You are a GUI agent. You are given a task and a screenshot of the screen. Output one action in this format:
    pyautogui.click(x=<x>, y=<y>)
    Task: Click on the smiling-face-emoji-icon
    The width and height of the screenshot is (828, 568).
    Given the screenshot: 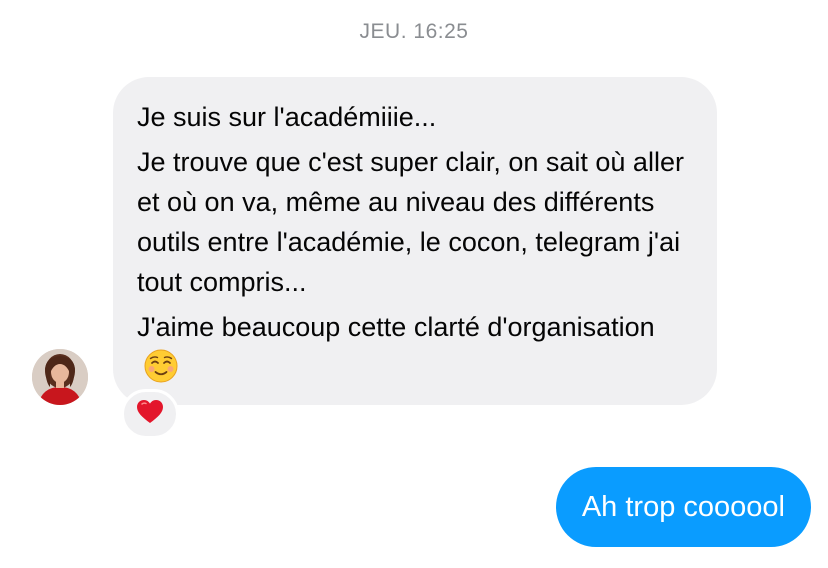 What is the action you would take?
    pyautogui.click(x=161, y=366)
    